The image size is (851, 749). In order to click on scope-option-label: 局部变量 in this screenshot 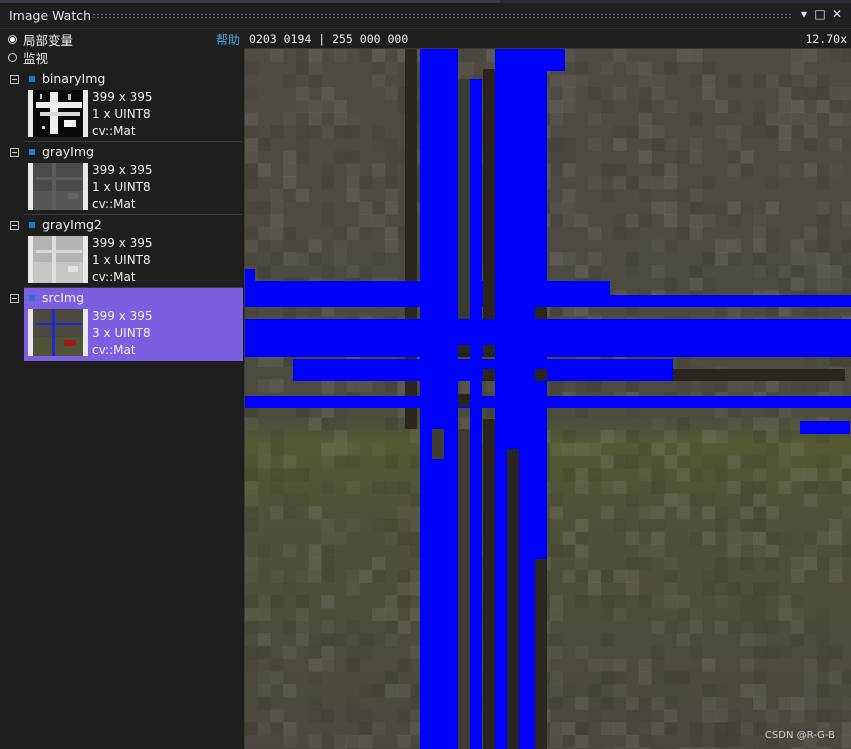, I will do `click(48, 40)`.